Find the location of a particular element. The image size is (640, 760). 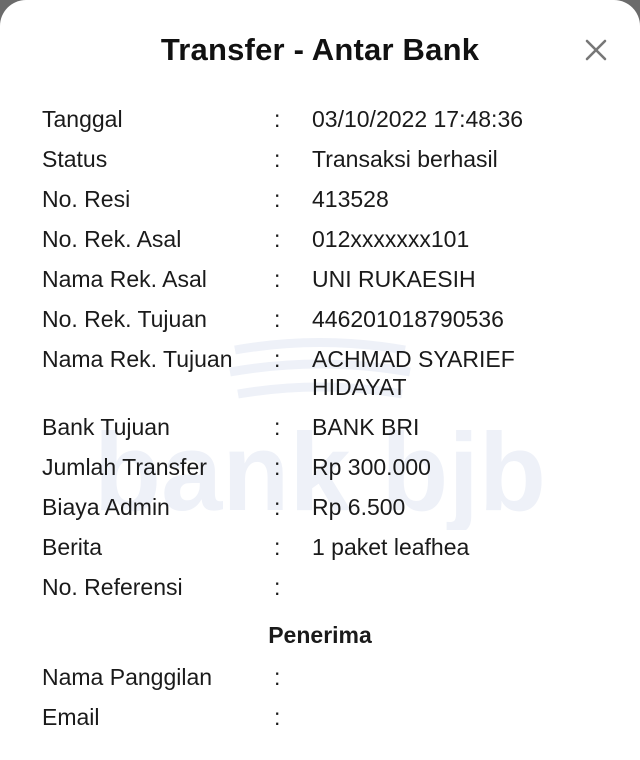

detail-label: No. Rek. Tujuan is located at coordinates (124, 319).